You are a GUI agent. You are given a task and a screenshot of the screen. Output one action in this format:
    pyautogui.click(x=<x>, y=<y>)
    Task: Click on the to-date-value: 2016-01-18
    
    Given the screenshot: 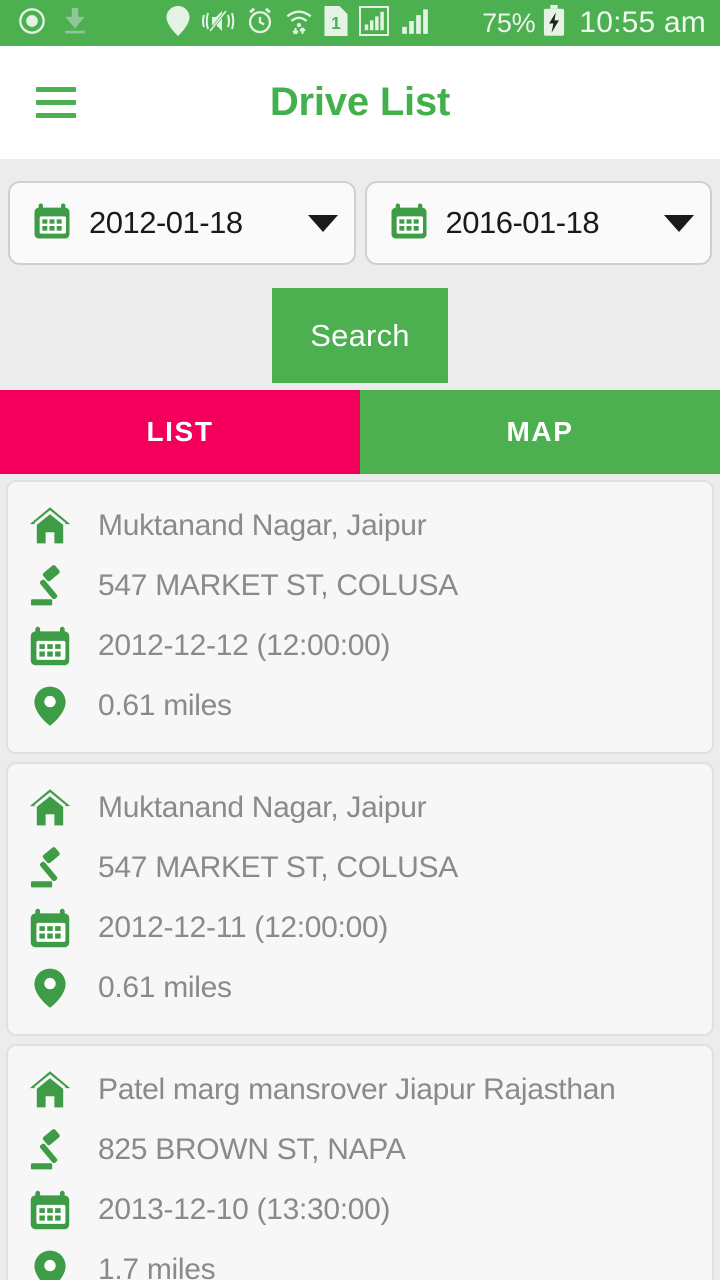 What is the action you would take?
    pyautogui.click(x=522, y=222)
    